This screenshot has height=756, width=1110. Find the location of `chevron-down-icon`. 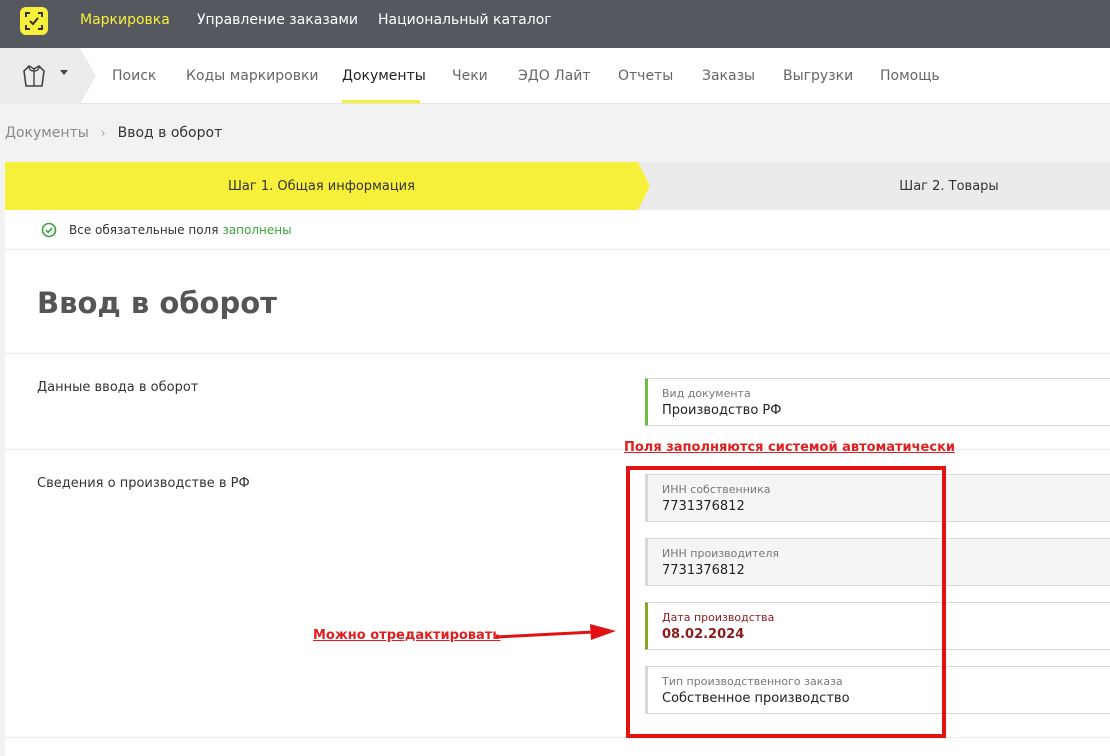

chevron-down-icon is located at coordinates (64, 72).